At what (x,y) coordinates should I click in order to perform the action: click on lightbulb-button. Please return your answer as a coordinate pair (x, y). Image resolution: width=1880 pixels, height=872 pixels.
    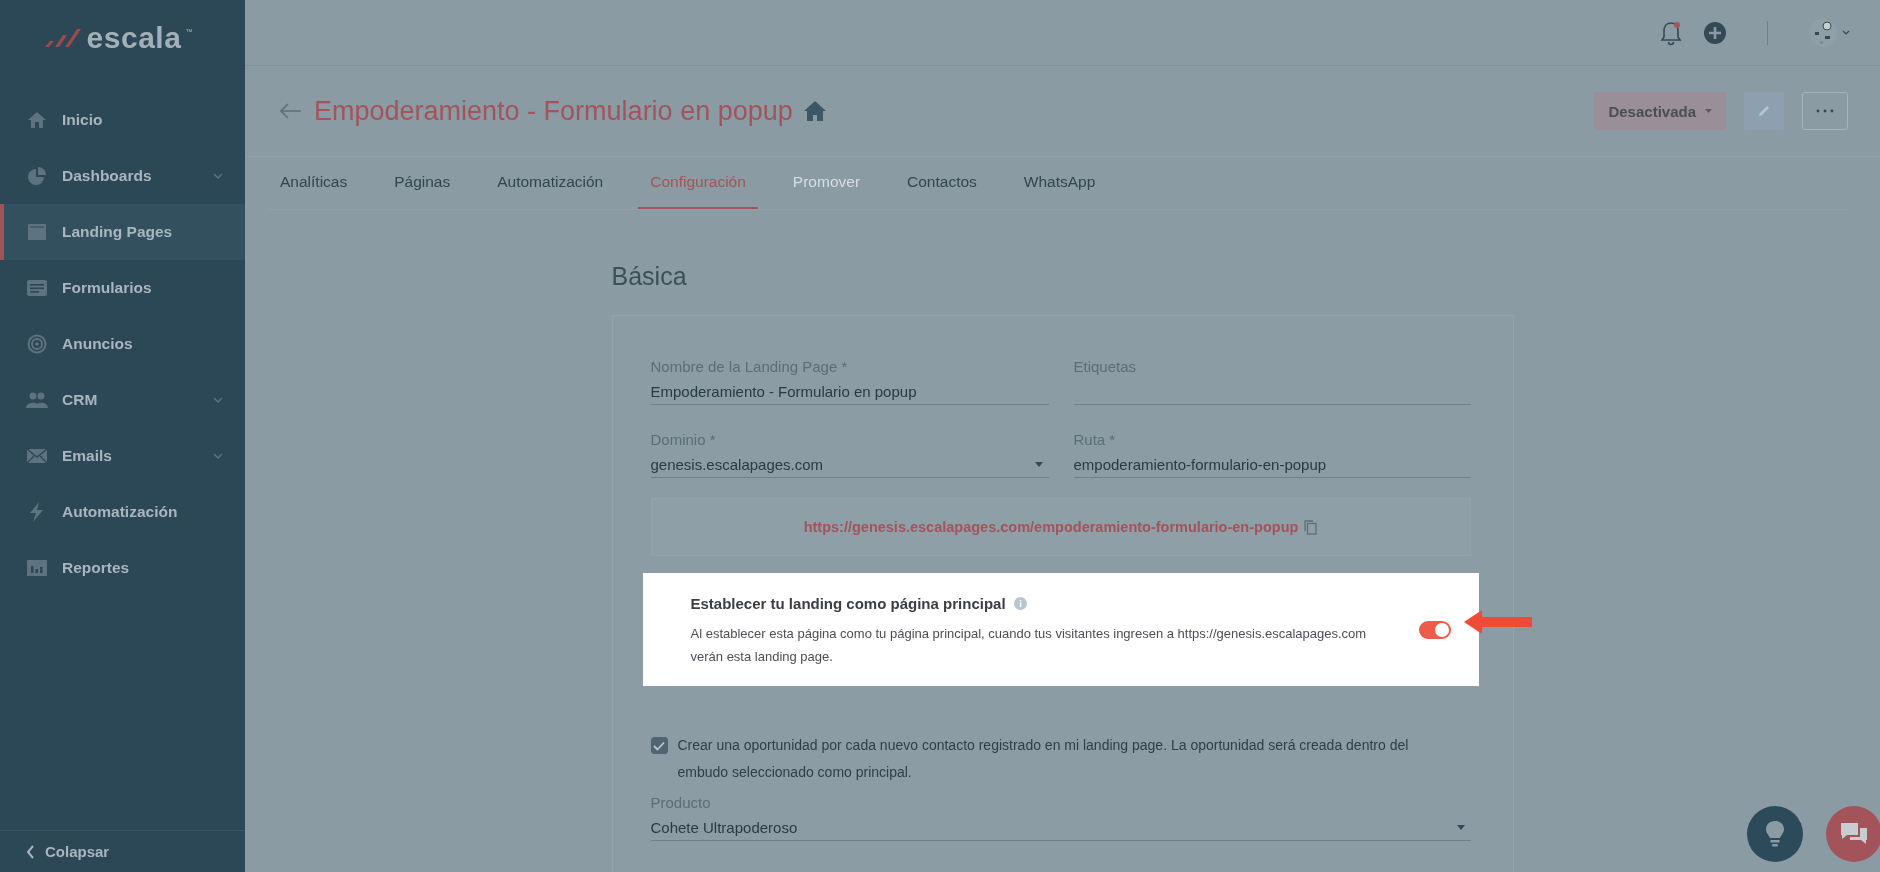
    Looking at the image, I should click on (1775, 834).